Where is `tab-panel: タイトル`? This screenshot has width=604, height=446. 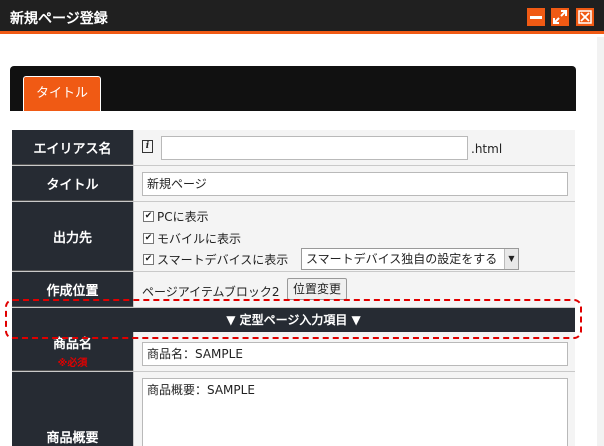 tab-panel: タイトル is located at coordinates (293, 88).